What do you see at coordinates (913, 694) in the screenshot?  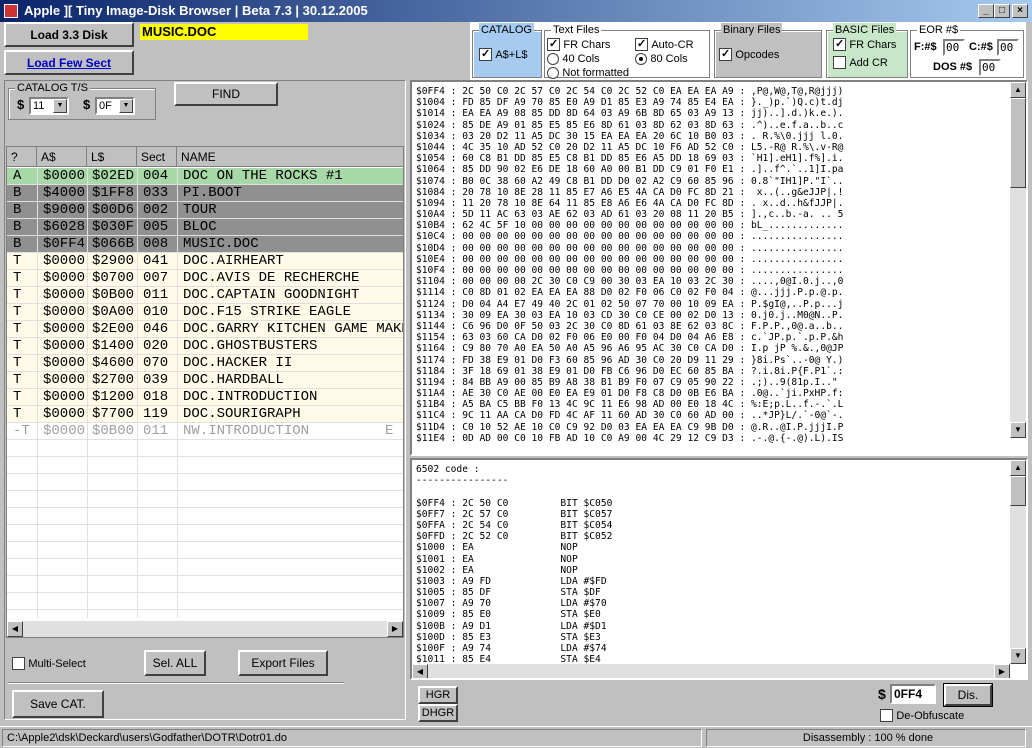 I see `address-input: 0FF4` at bounding box center [913, 694].